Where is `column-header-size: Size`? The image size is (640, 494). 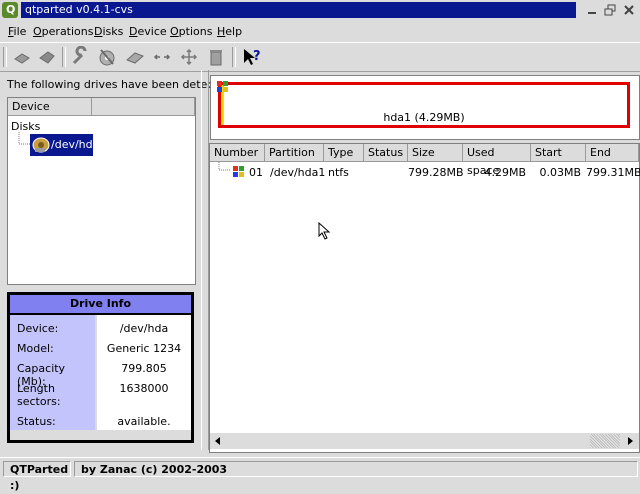
column-header-size: Size is located at coordinates (435, 153).